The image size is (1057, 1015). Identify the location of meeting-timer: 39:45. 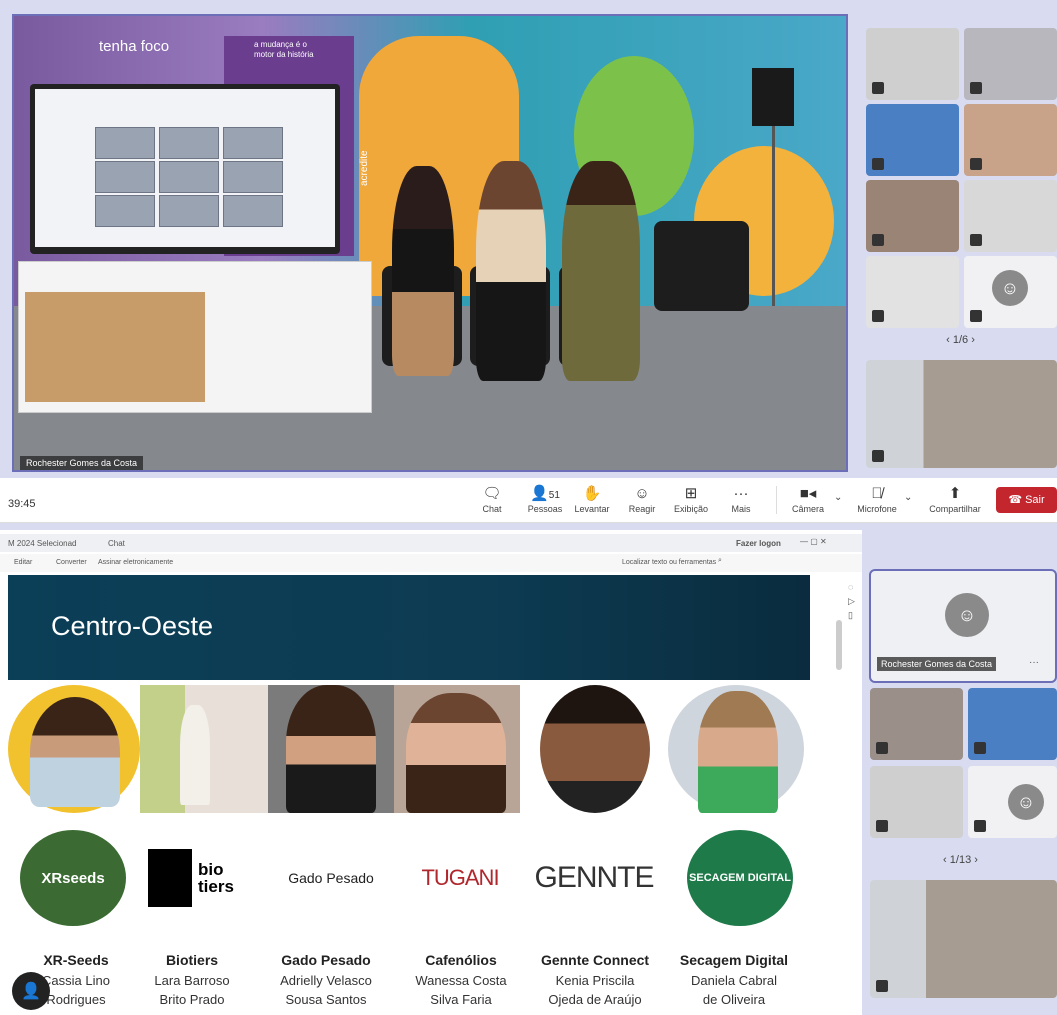
(22, 504).